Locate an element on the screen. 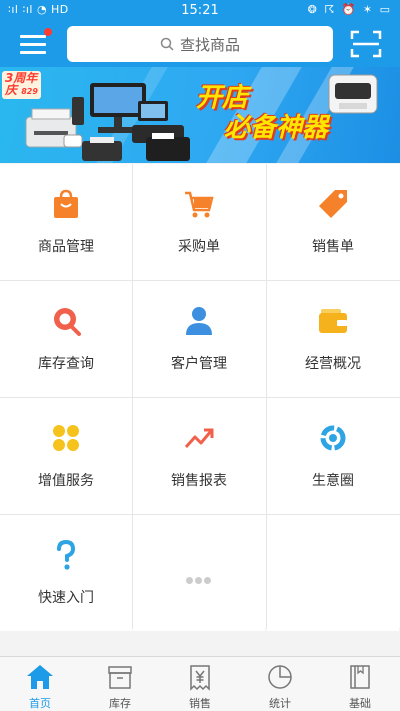 The width and height of the screenshot is (400, 711). grid-item-customer-management: 客户管理 is located at coordinates (199, 339).